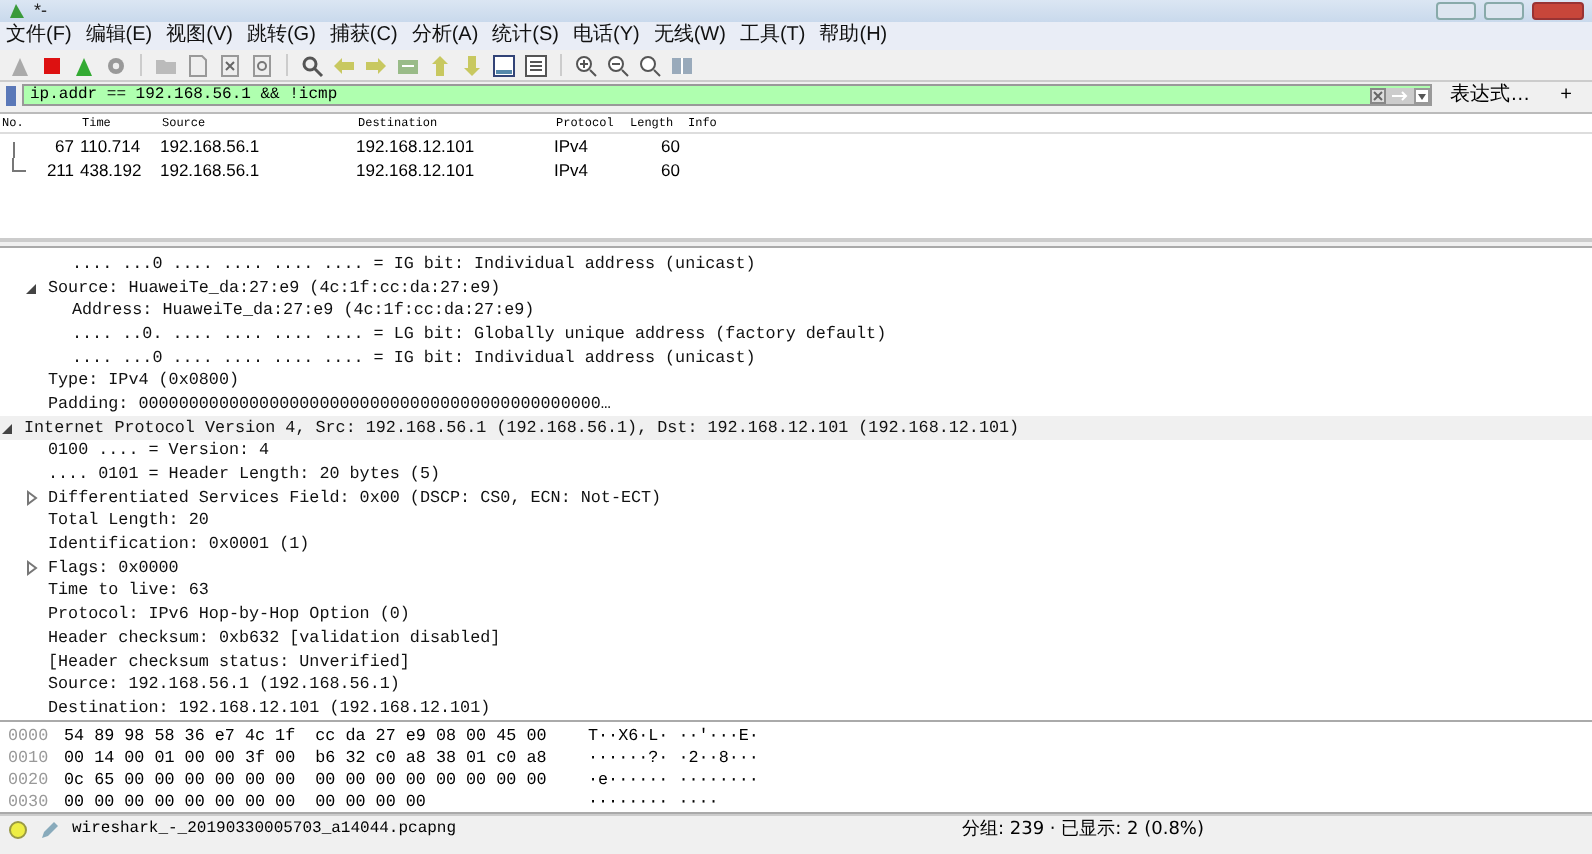  I want to click on stop-icon, so click(52, 65).